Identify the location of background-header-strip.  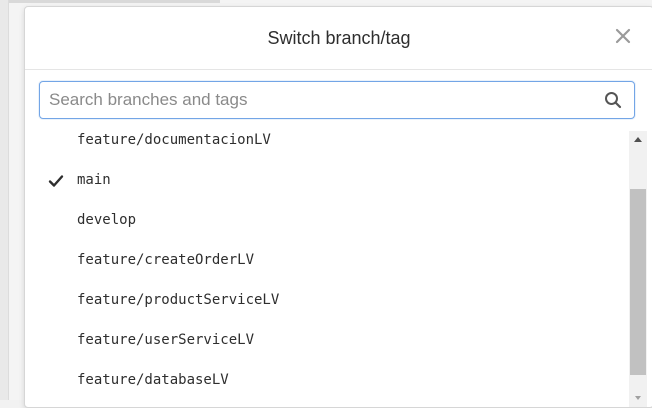
(110, 1).